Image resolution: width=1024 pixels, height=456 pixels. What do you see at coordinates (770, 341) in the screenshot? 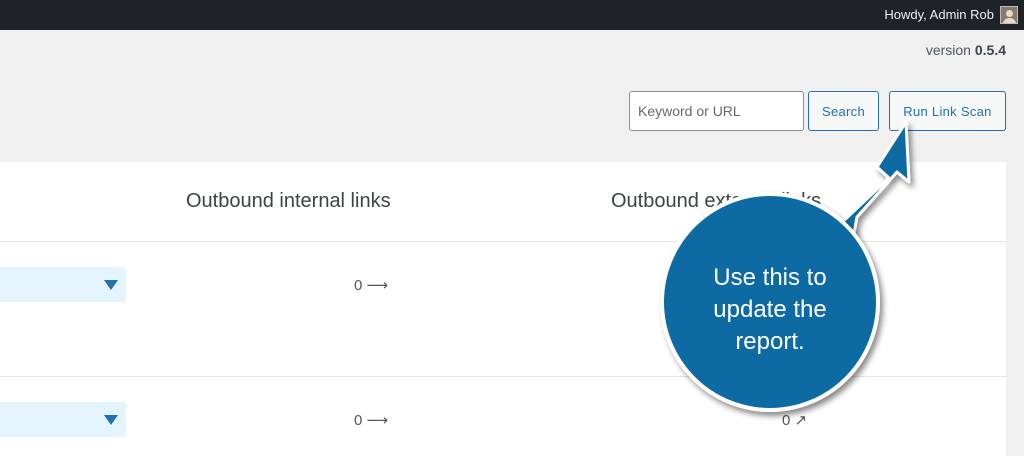
I see `callout-line: report.` at bounding box center [770, 341].